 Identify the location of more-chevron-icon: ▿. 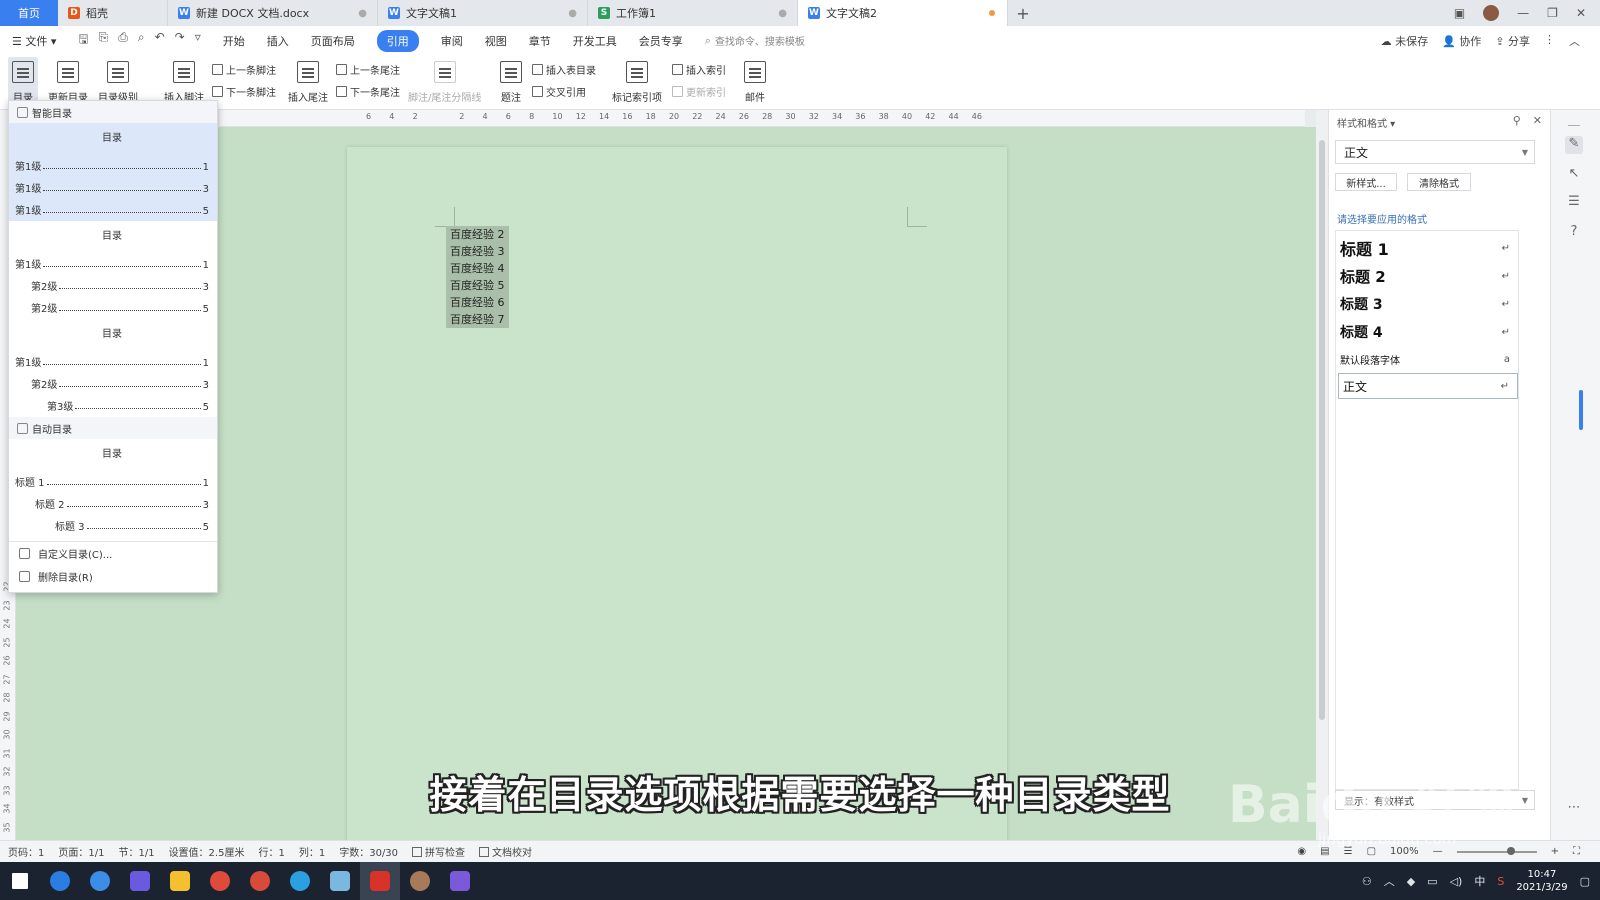
(198, 40).